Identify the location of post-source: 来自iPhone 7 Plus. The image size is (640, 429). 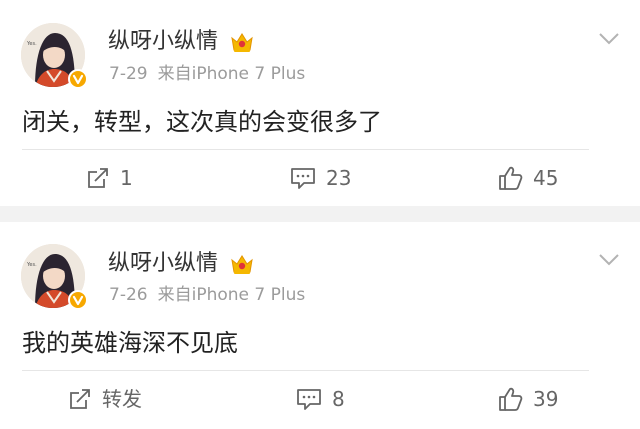
(231, 295).